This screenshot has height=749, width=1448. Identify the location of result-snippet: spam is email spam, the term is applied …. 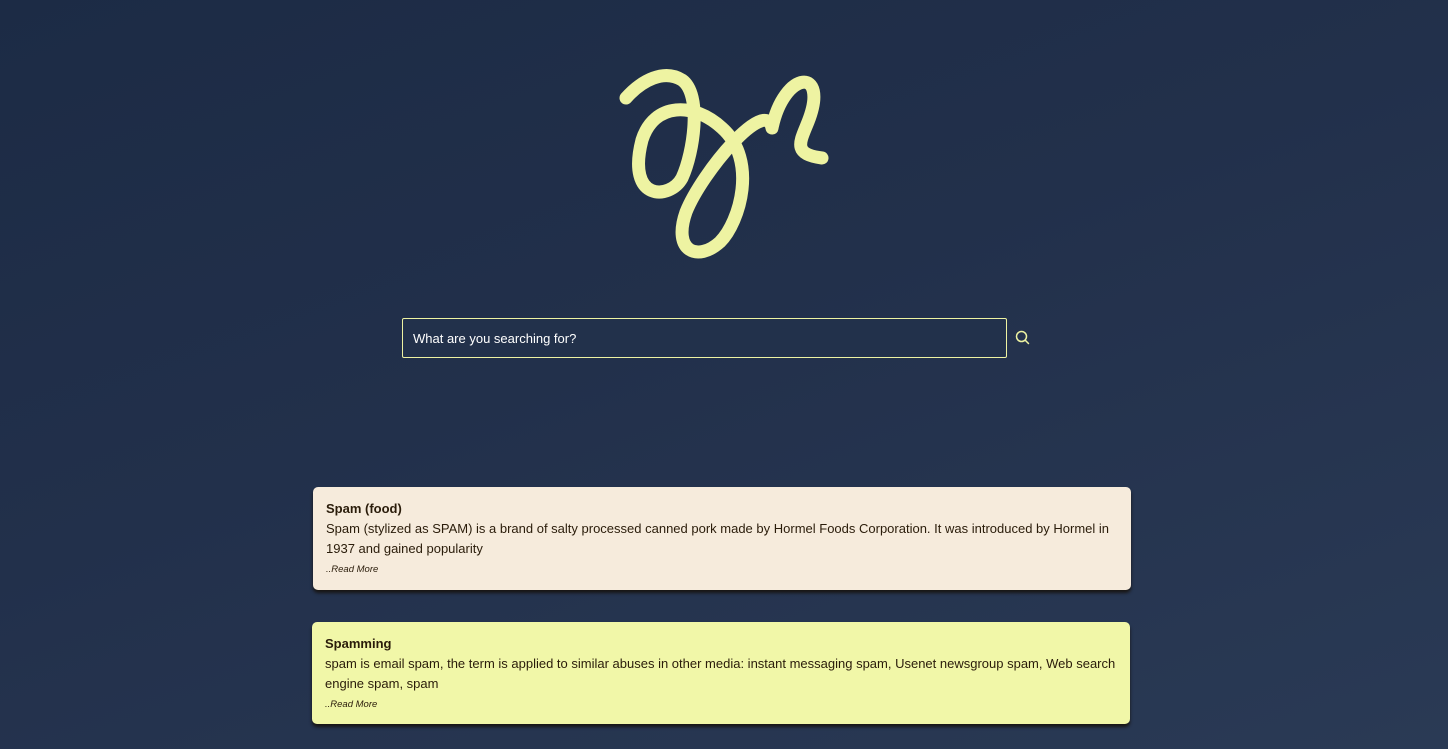
(720, 673).